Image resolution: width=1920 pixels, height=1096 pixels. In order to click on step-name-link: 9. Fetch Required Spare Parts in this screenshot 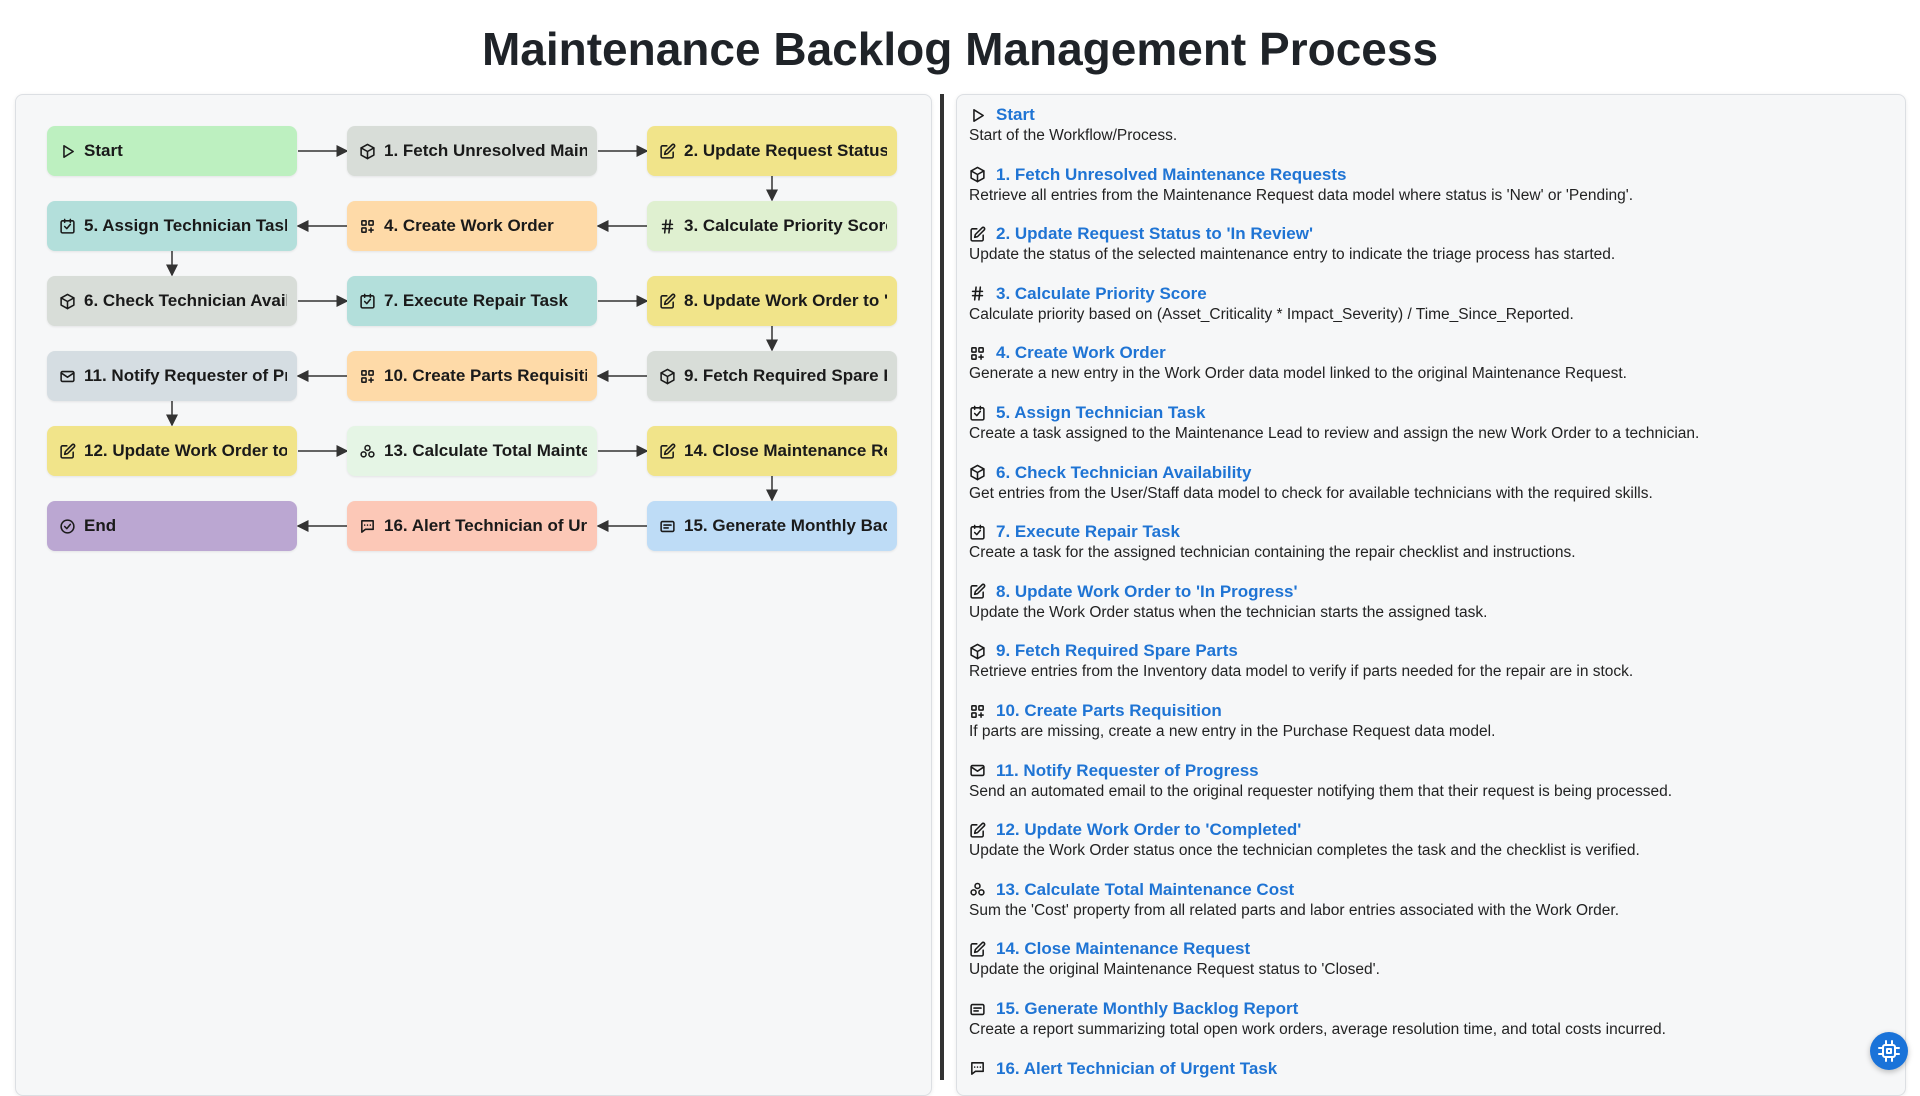, I will do `click(1117, 651)`.